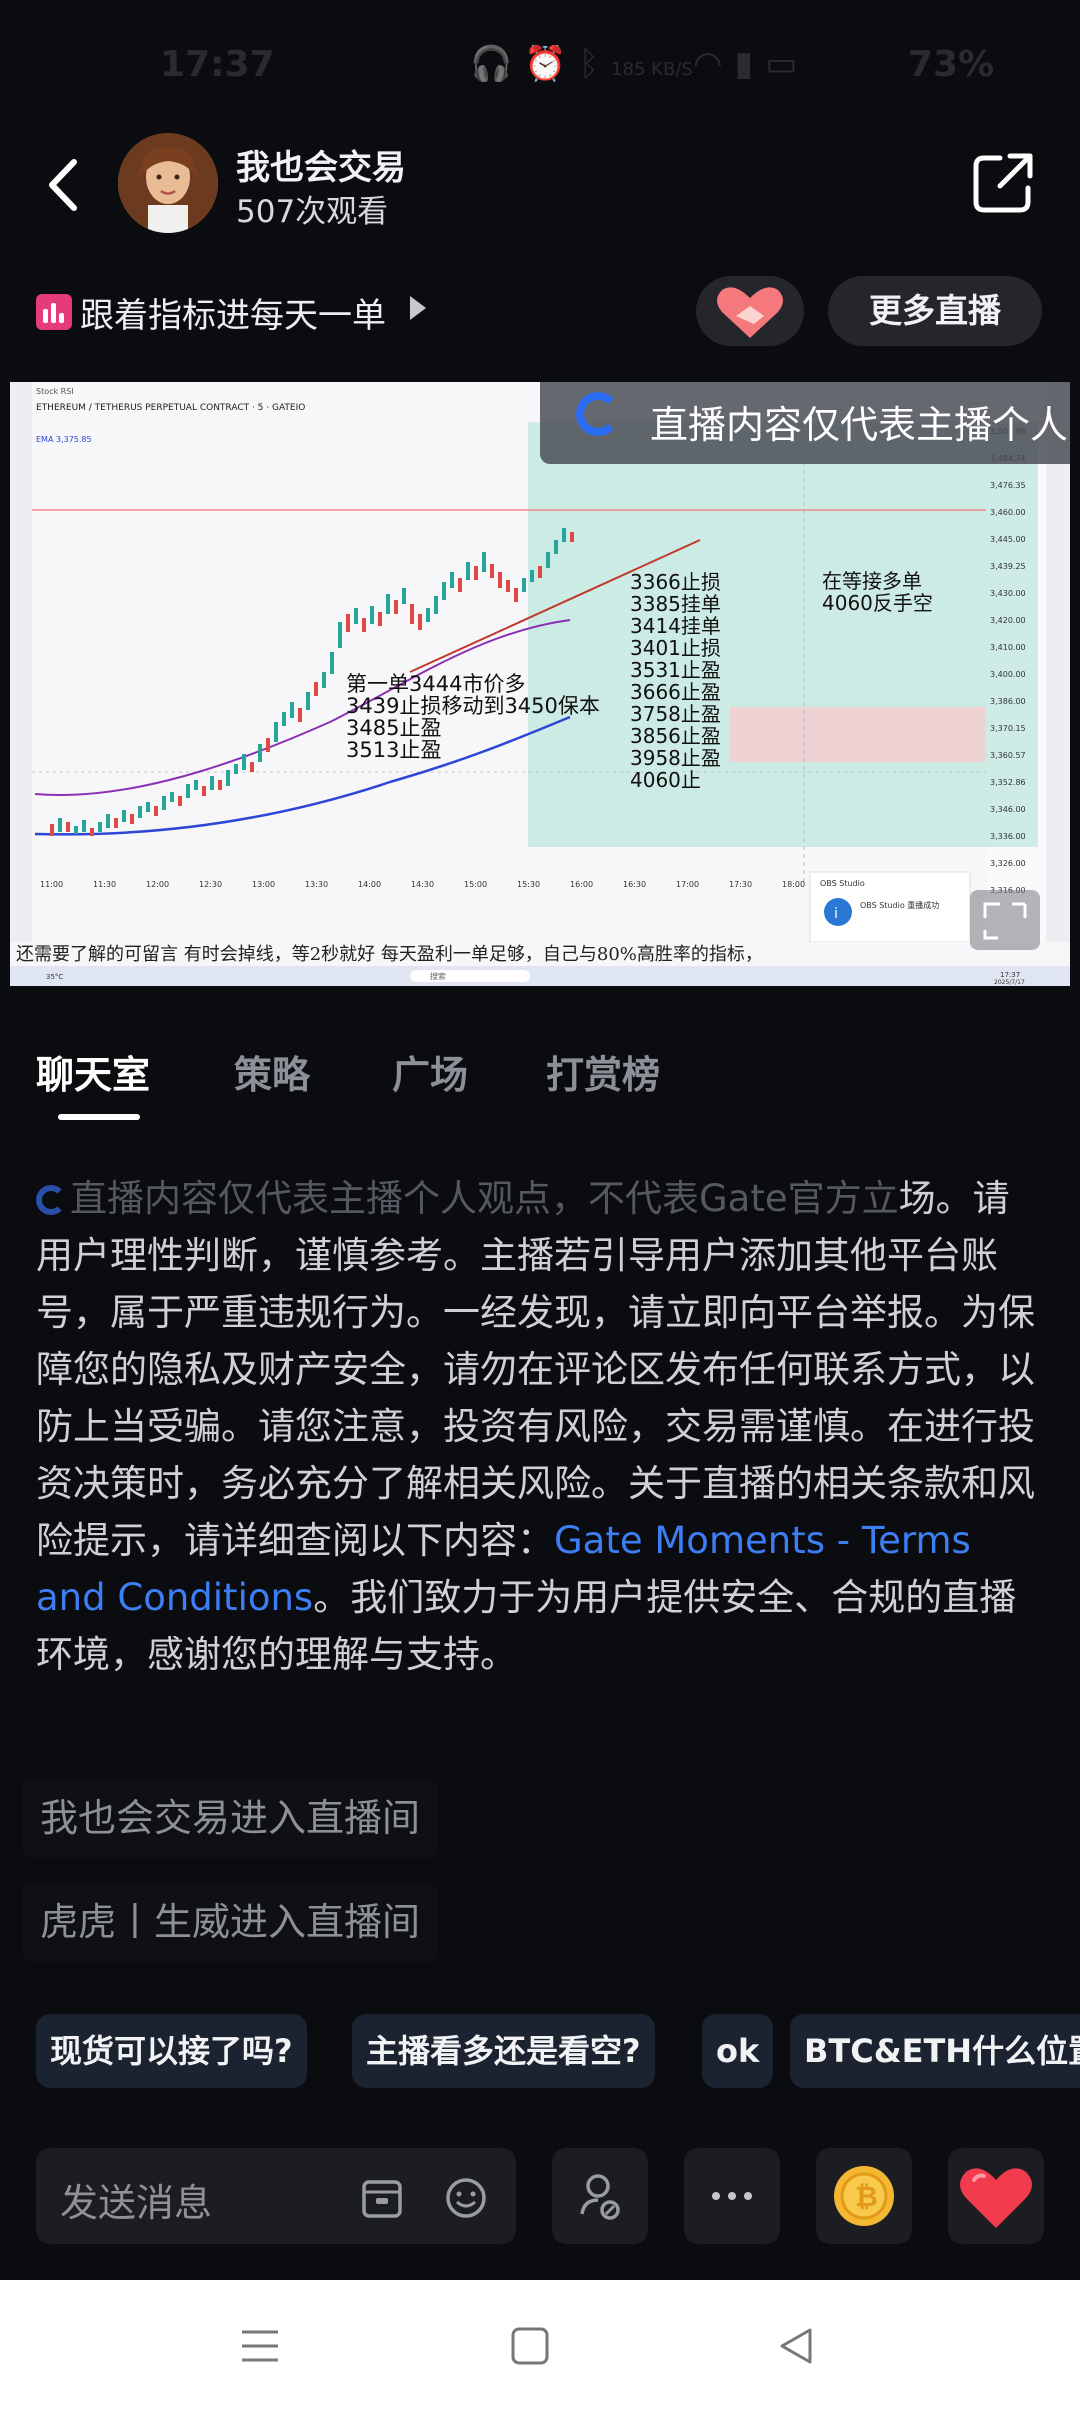 This screenshot has width=1080, height=2412. I want to click on quick-reply: ok, so click(738, 2051).